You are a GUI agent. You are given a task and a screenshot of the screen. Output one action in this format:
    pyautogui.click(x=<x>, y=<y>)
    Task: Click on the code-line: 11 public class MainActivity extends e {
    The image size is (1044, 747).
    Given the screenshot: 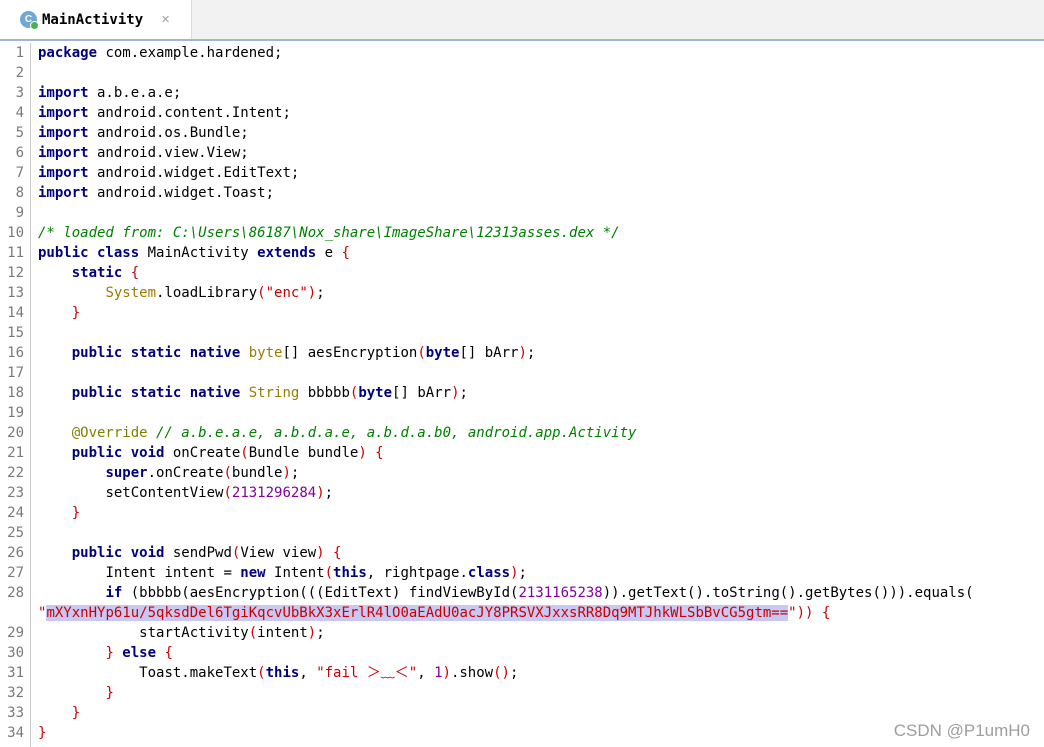 What is the action you would take?
    pyautogui.click(x=178, y=253)
    